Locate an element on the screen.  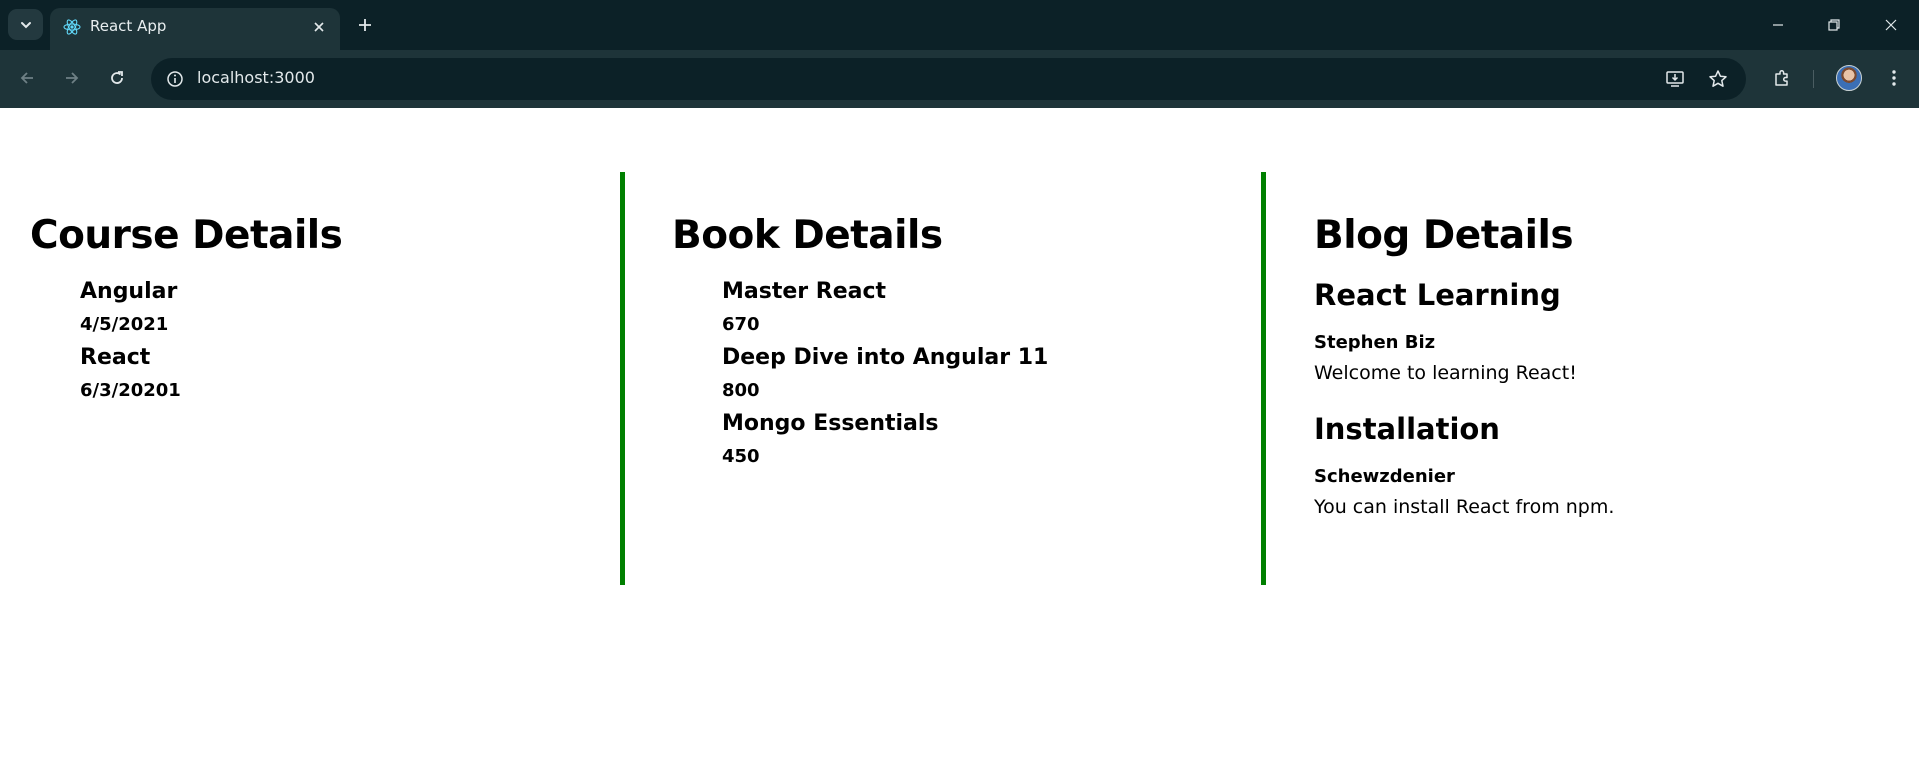
list-item: React 6/3/20201 is located at coordinates (350, 373).